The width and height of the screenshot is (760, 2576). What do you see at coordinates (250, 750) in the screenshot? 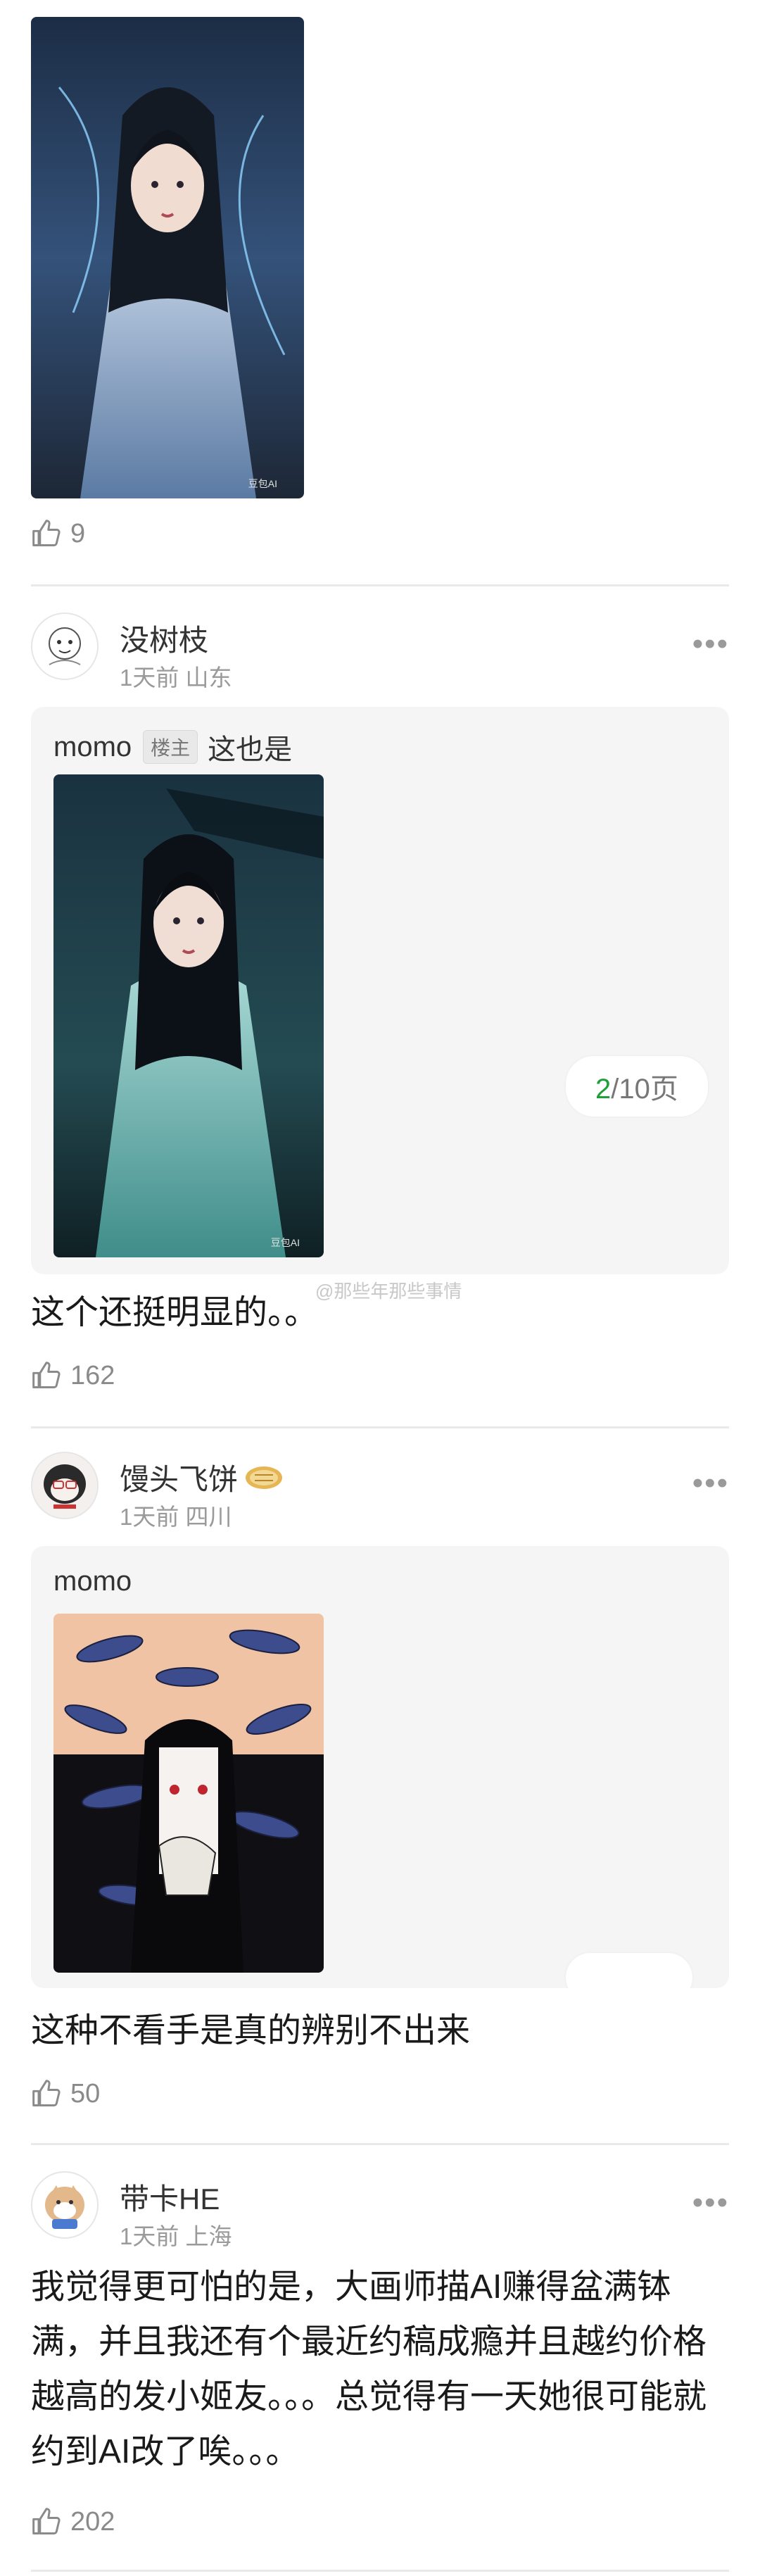
I see `quote-text: 这也是` at bounding box center [250, 750].